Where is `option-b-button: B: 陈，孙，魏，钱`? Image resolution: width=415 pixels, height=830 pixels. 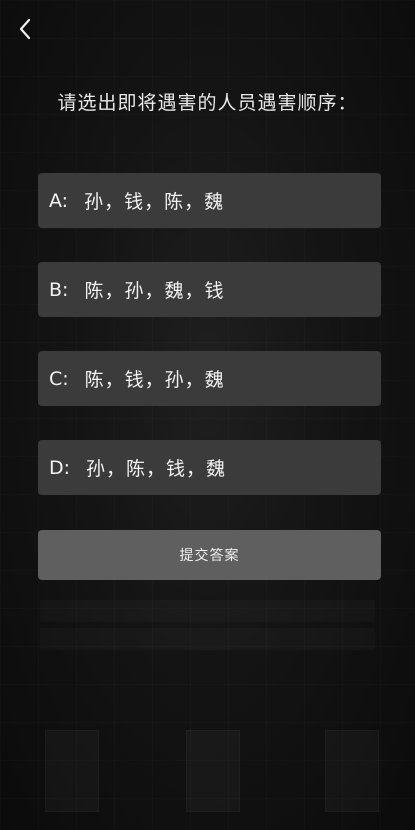
option-b-button: B: 陈，孙，魏，钱 is located at coordinates (209, 289).